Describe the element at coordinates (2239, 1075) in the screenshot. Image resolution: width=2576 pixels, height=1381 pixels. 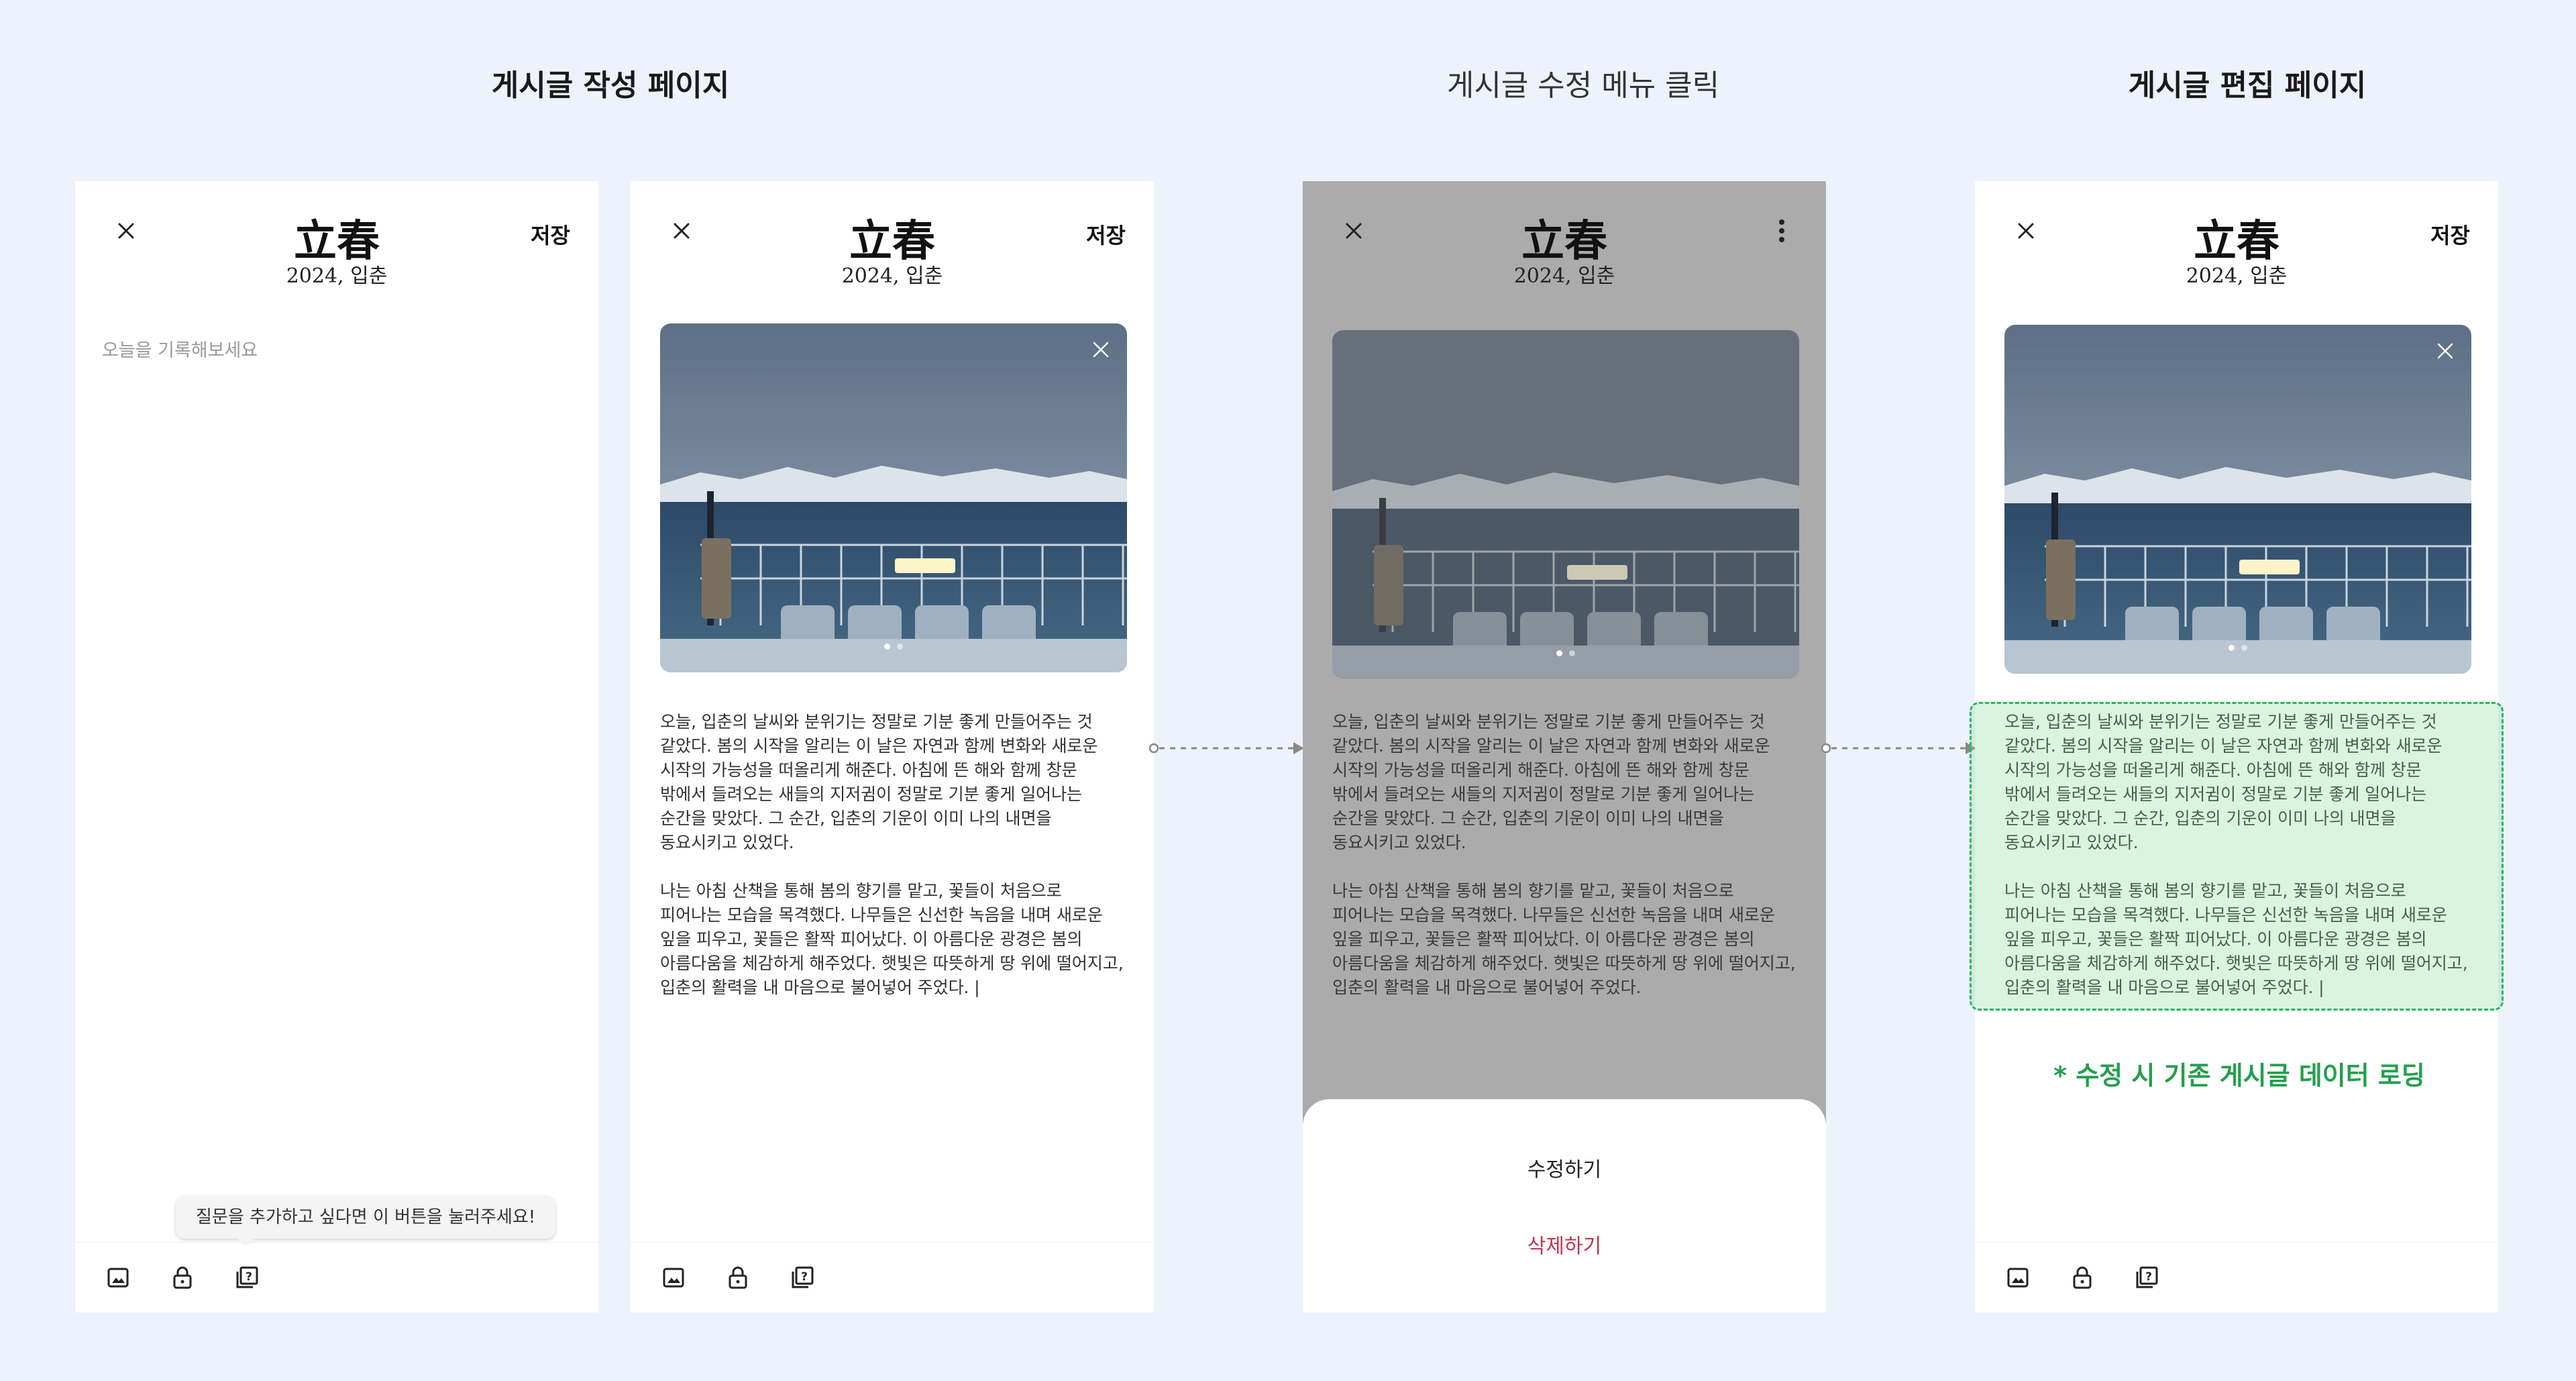
I see `annotation-note: * 수정 시 기존 게시글 데이터 로딩` at that location.